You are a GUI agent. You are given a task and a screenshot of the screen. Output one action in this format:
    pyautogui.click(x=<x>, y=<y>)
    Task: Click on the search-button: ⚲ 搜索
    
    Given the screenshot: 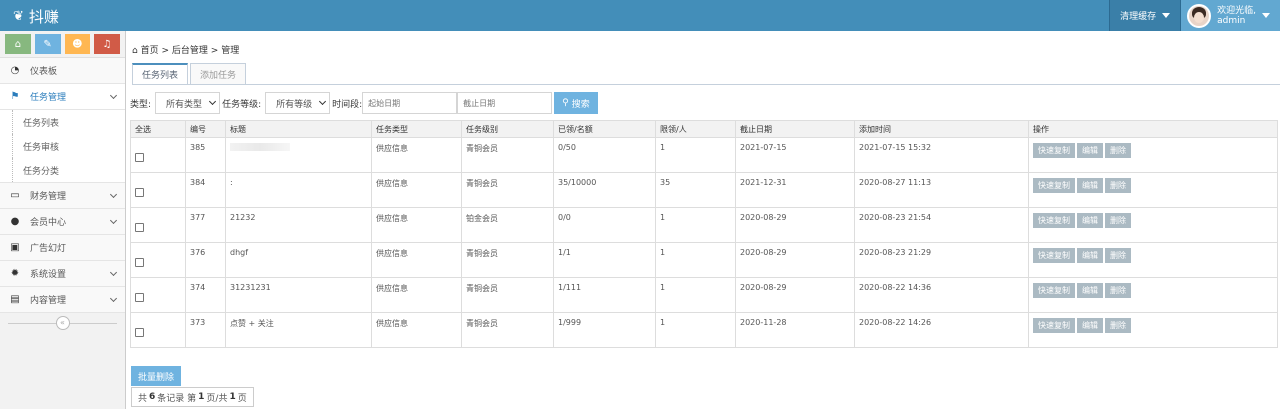 What is the action you would take?
    pyautogui.click(x=576, y=103)
    